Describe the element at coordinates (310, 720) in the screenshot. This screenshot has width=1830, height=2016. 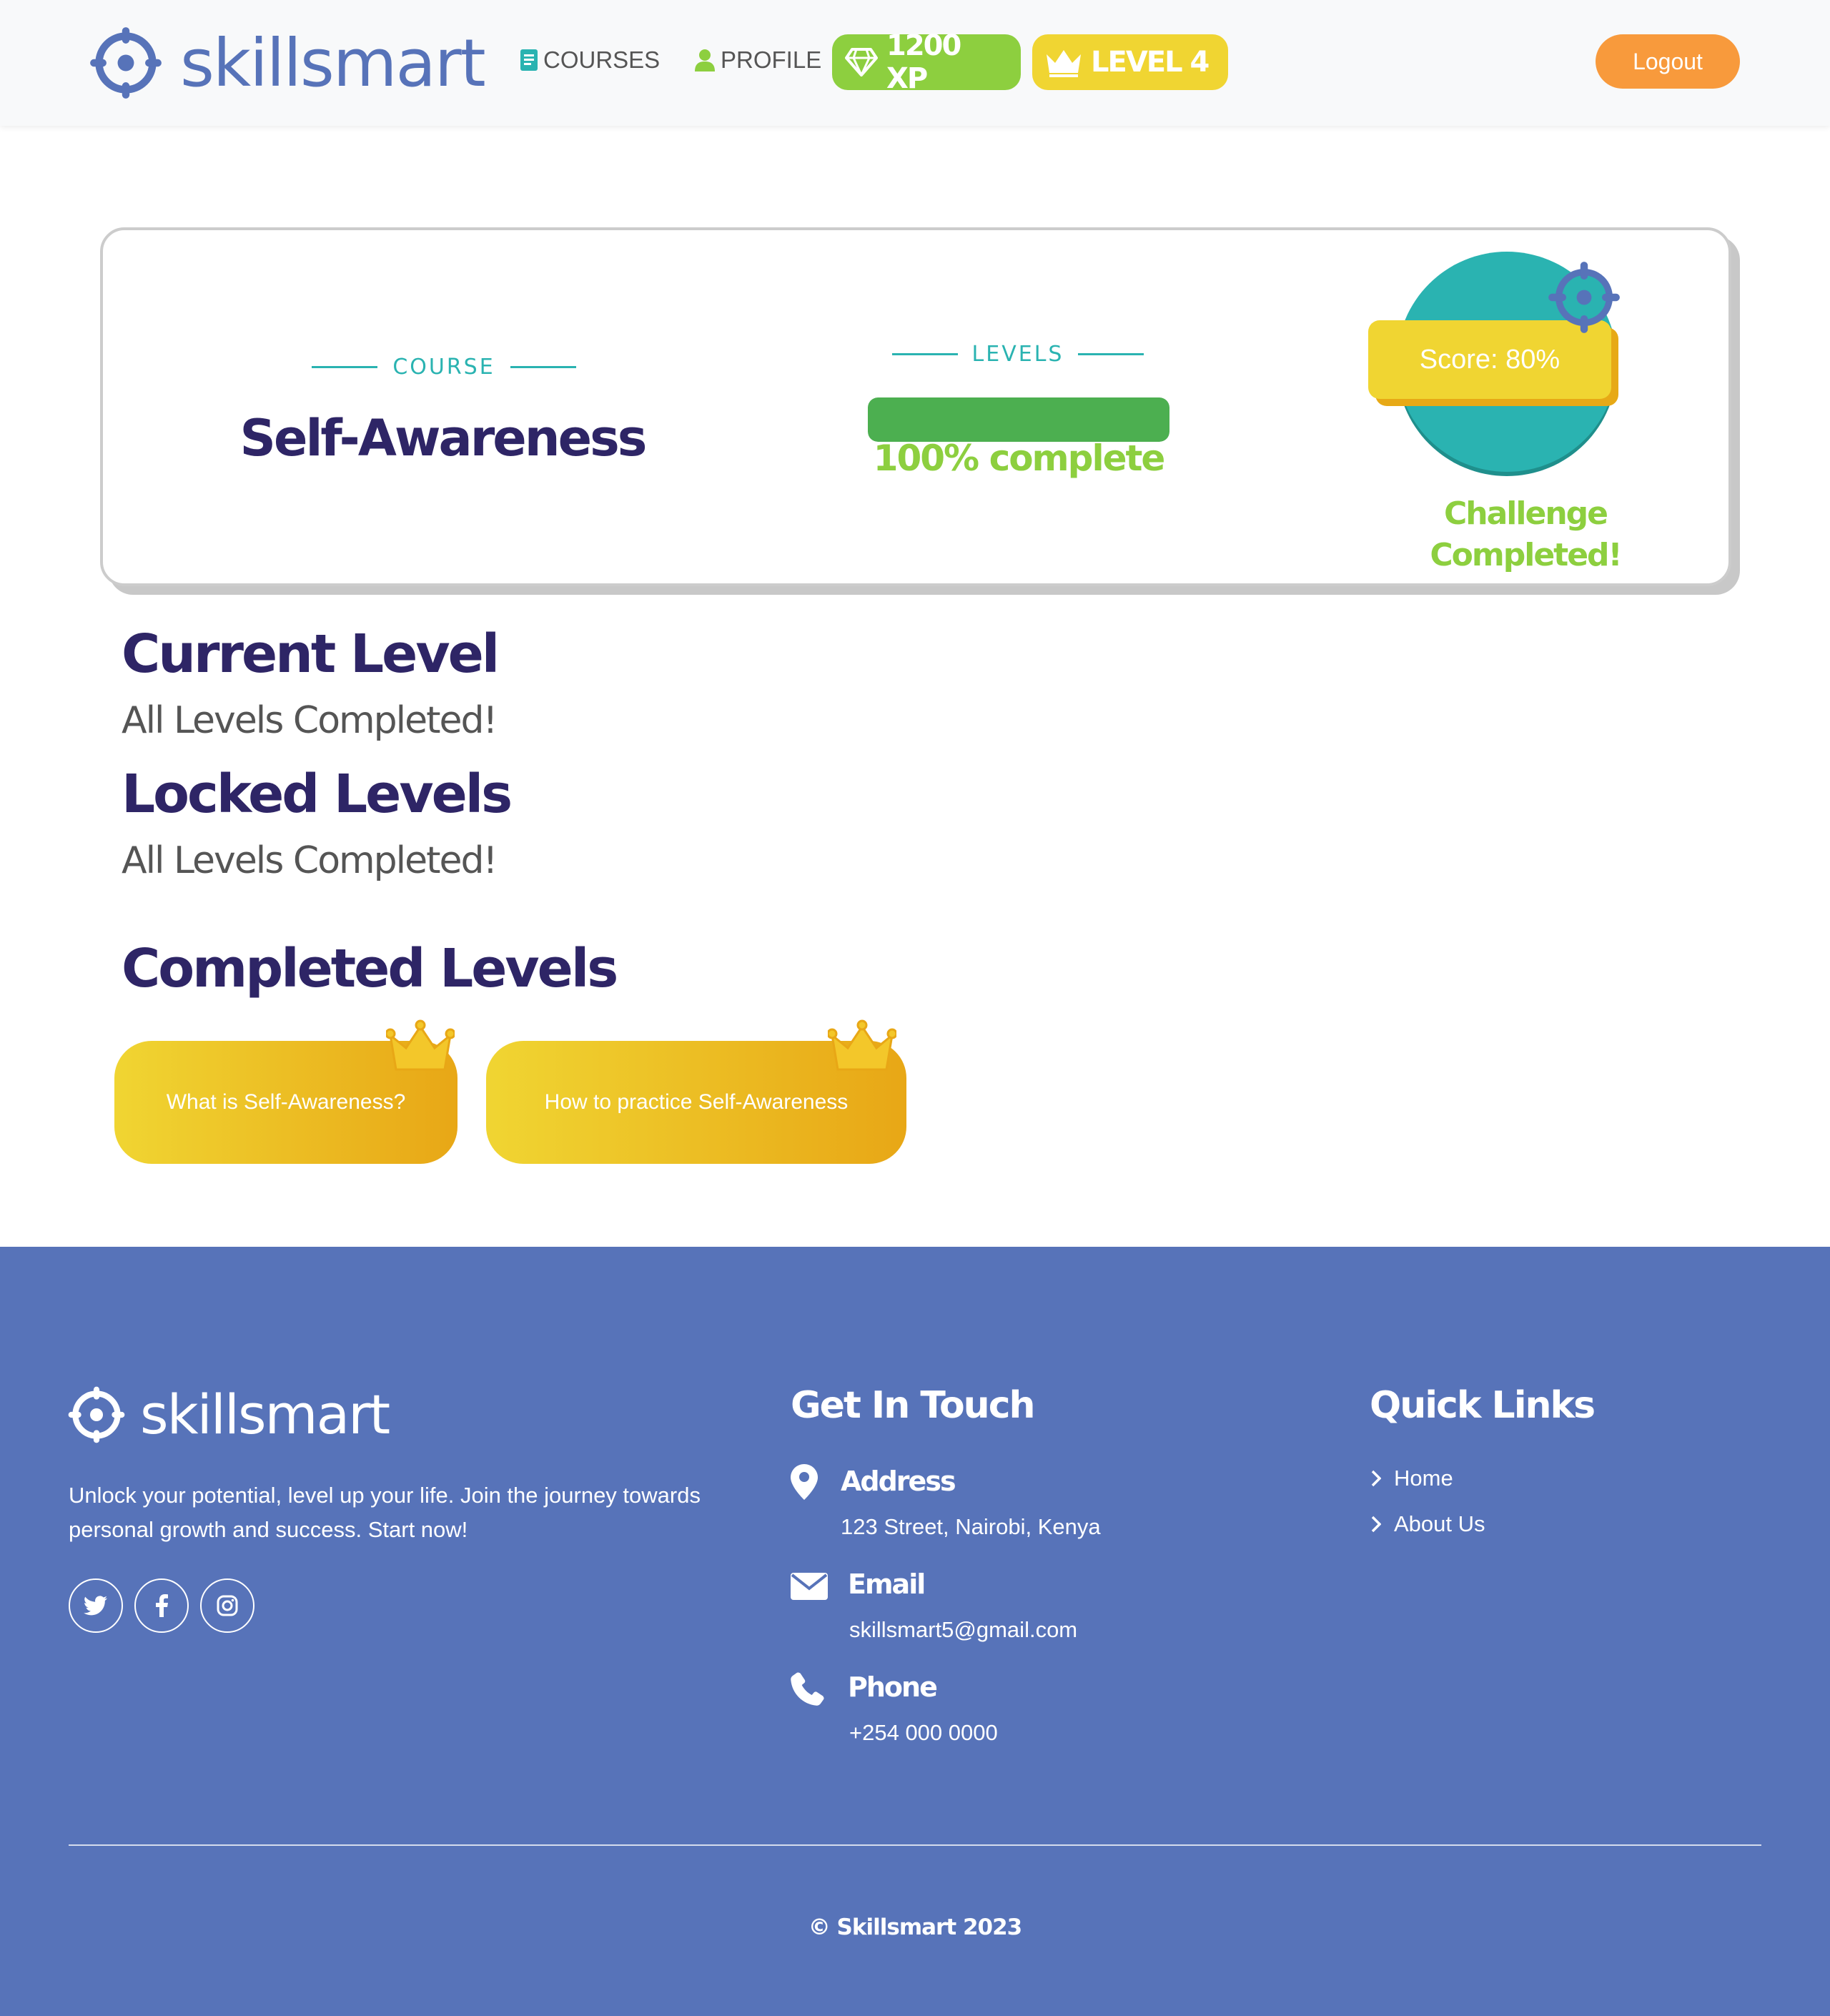
I see `current-level-status: All Levels Completed!` at that location.